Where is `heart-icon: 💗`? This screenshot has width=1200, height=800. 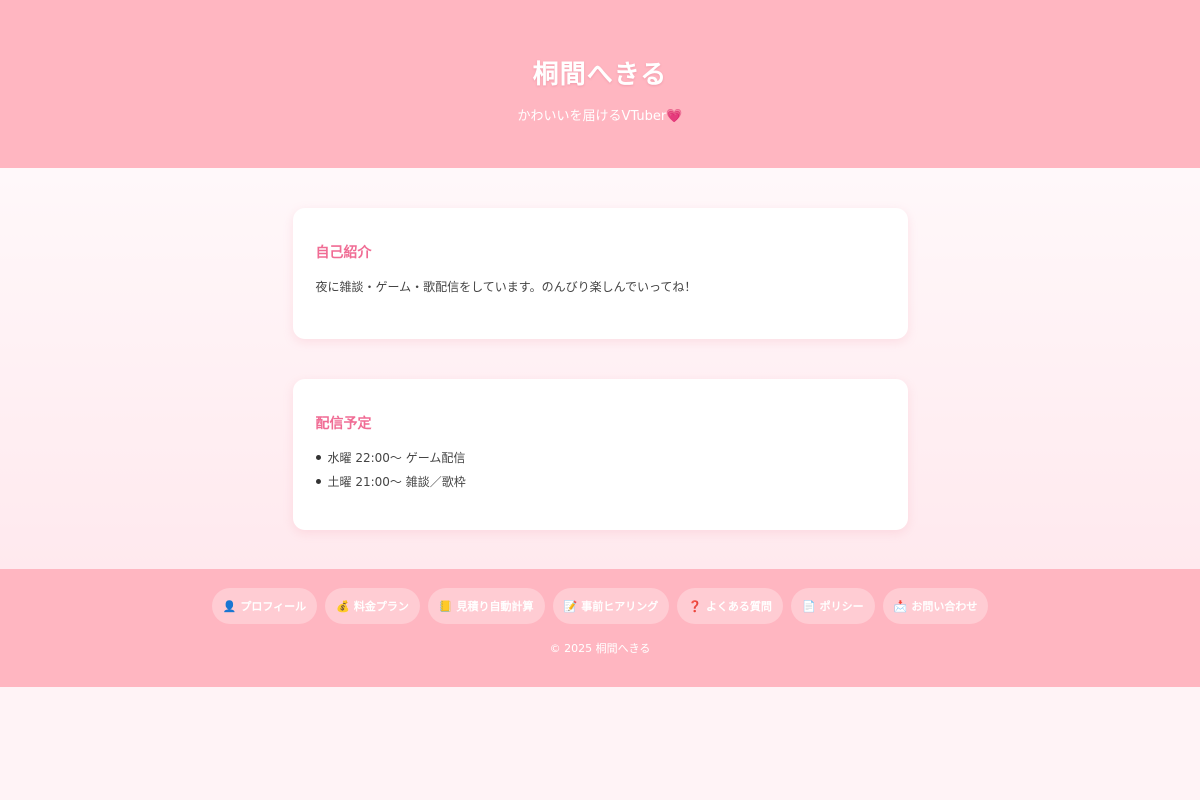 heart-icon: 💗 is located at coordinates (674, 116).